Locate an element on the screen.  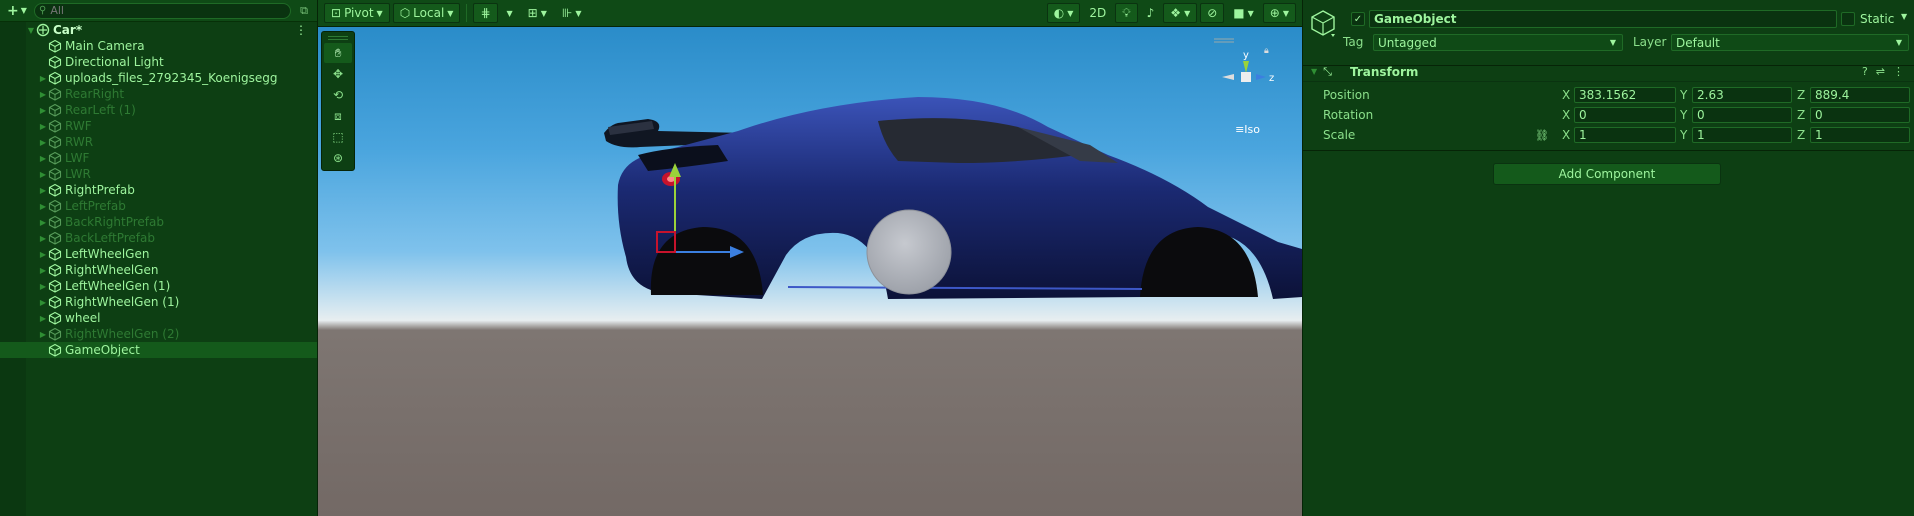
hierarchy-item: ▶ wheel is located at coordinates (158, 318).